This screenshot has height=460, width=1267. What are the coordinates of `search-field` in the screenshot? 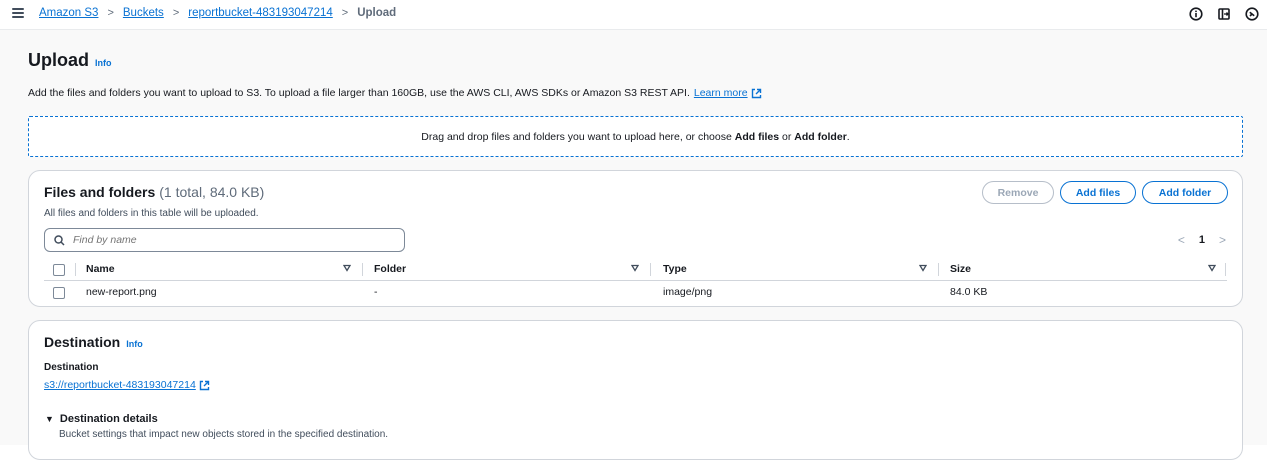 It's located at (224, 240).